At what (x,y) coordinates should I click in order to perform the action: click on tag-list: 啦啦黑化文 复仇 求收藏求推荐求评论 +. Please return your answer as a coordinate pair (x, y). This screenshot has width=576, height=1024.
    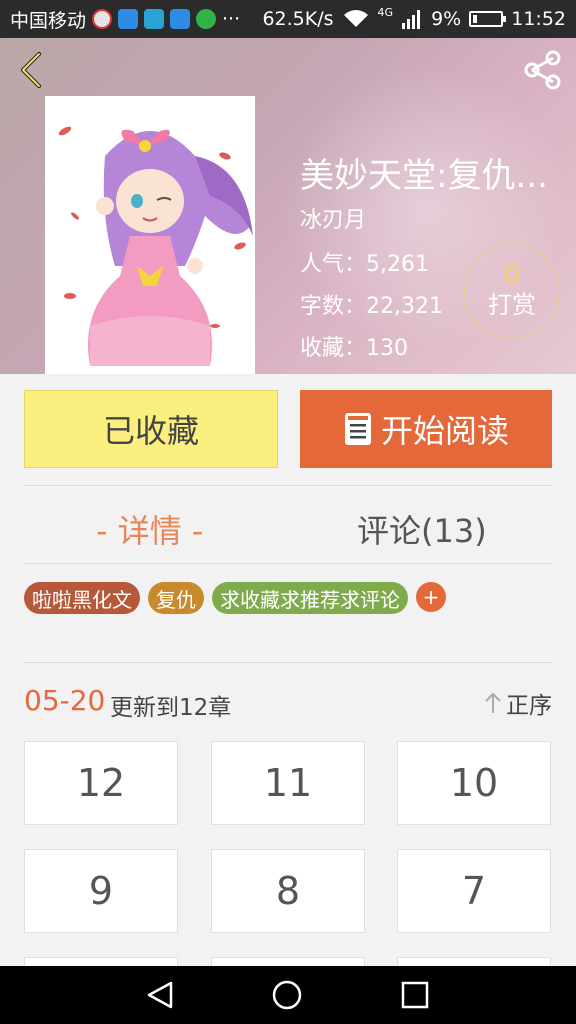
    Looking at the image, I should click on (235, 598).